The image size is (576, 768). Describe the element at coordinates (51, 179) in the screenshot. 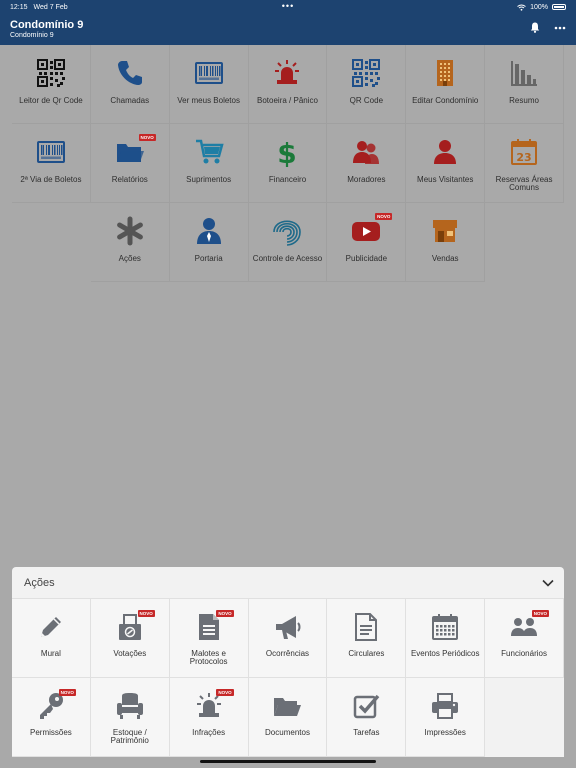

I see `menu-item-label: 2ª Via de Boletos` at that location.